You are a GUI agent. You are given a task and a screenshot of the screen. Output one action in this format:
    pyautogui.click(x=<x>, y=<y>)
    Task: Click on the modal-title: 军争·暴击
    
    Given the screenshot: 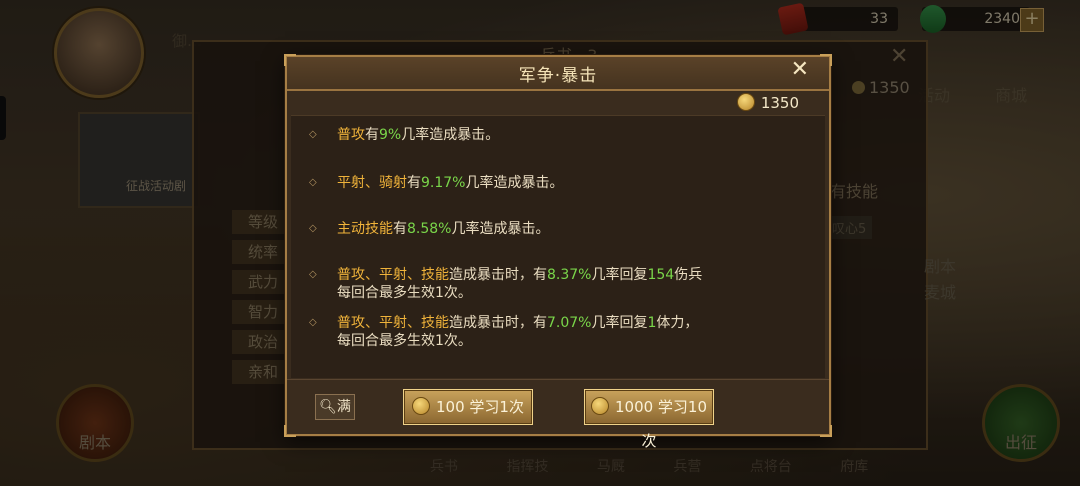 What is the action you would take?
    pyautogui.click(x=558, y=76)
    